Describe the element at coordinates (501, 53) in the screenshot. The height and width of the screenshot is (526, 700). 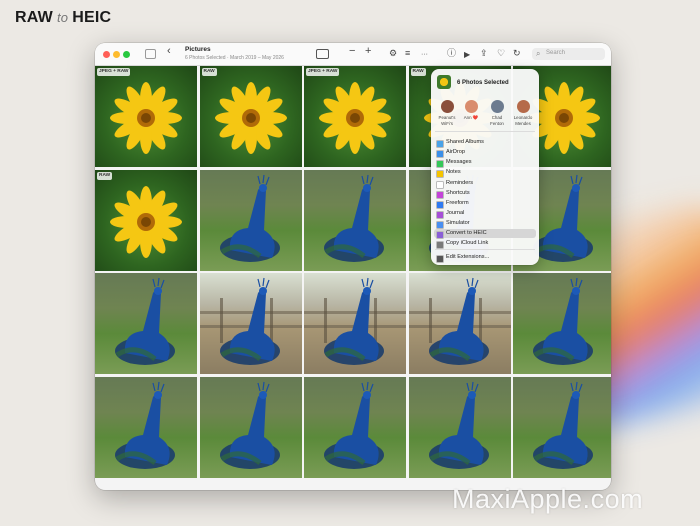
I see `favorite-icon: ♡` at that location.